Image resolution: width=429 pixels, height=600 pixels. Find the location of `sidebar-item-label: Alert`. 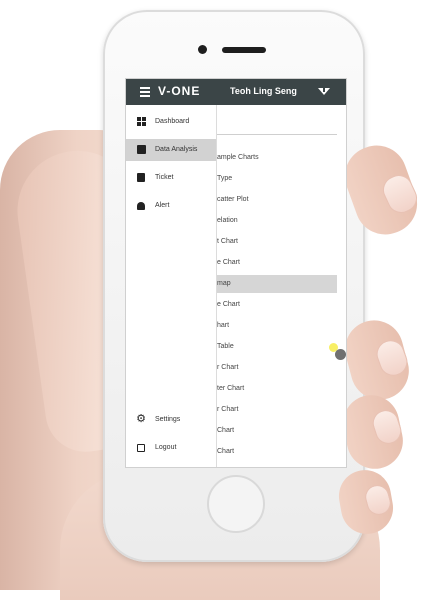

sidebar-item-label: Alert is located at coordinates (162, 205).